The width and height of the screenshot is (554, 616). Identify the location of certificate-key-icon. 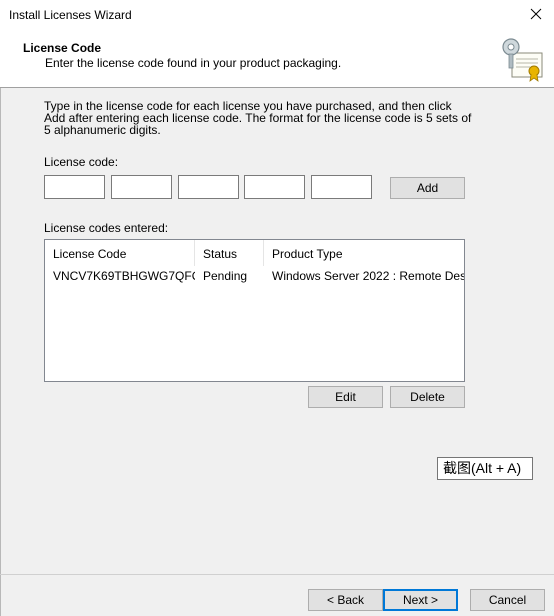
(522, 60).